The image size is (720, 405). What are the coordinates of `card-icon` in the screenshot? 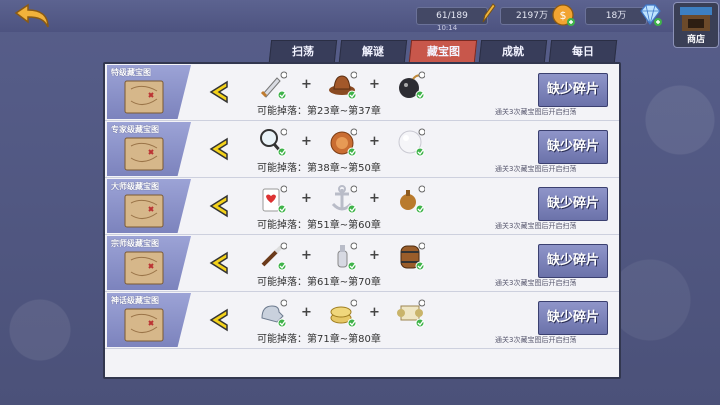 It's located at (274, 199).